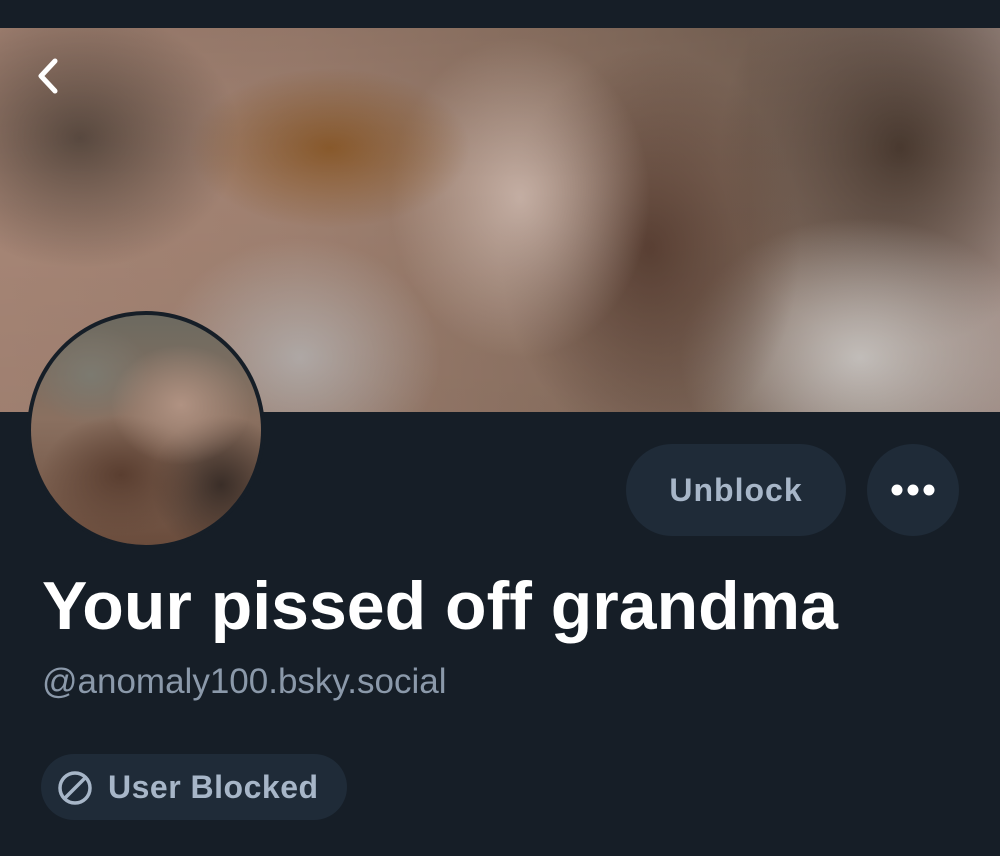  I want to click on profile-handle: @anomaly100.bsky.social, so click(244, 681).